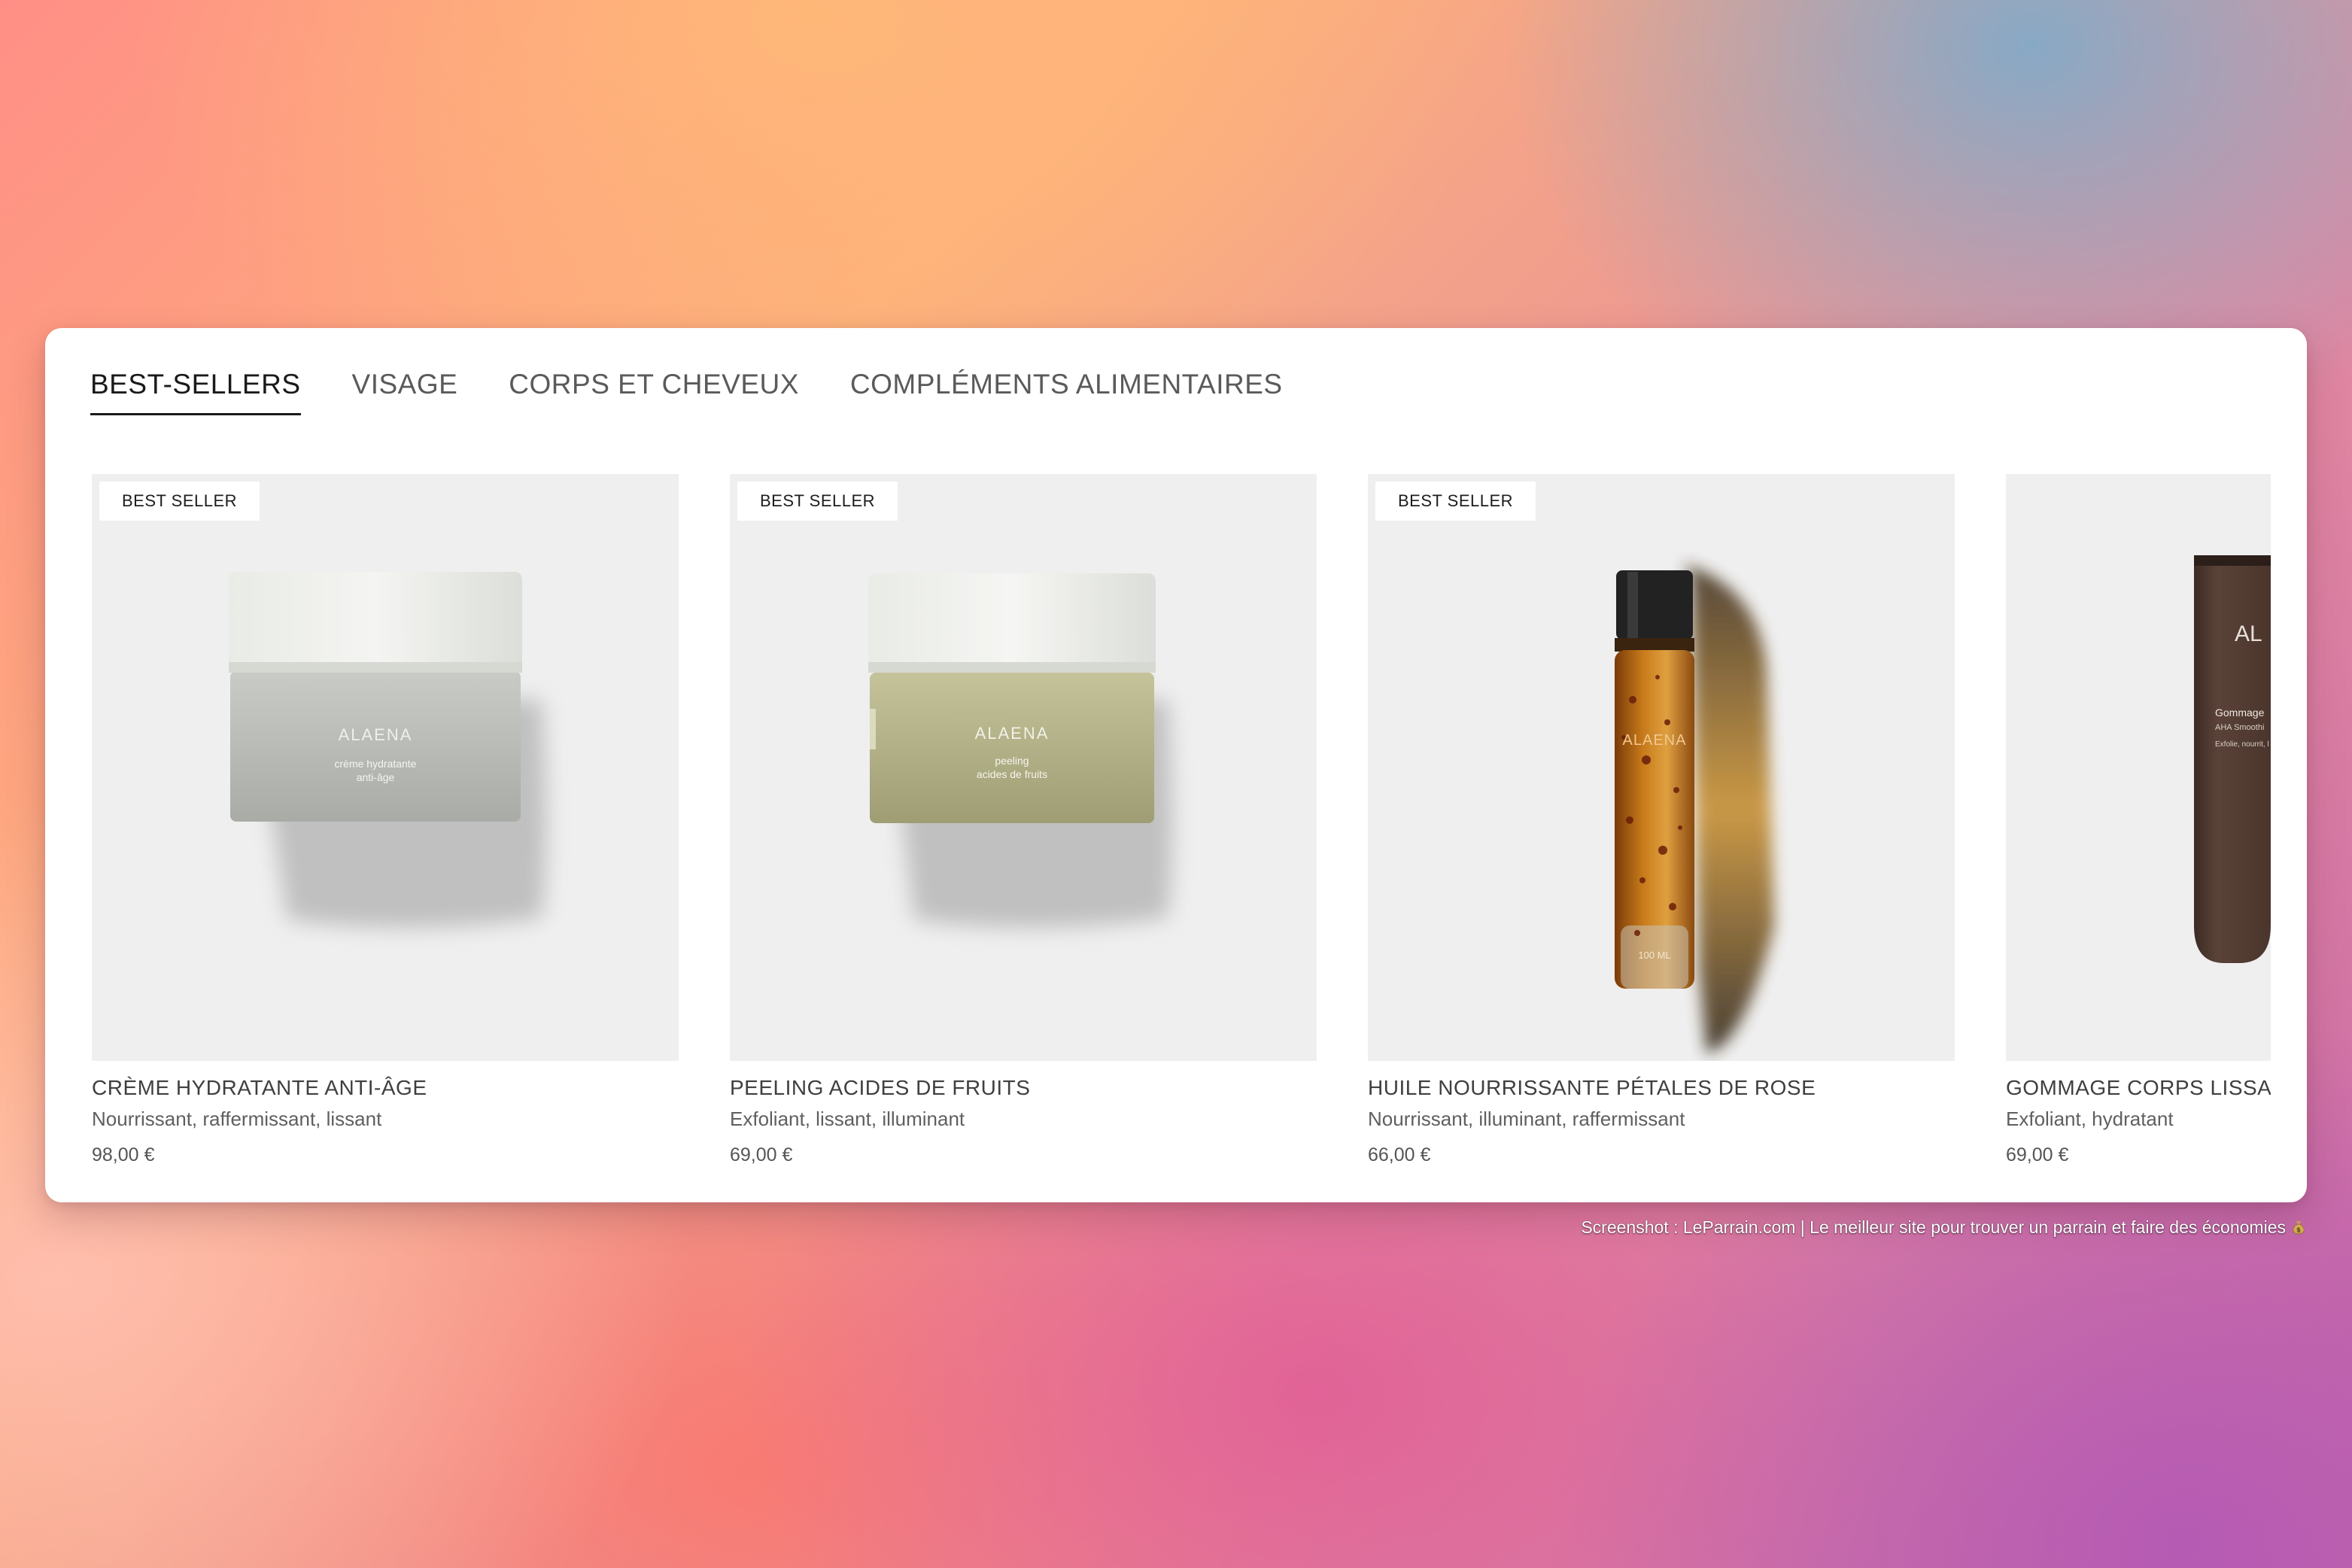  Describe the element at coordinates (1012, 761) in the screenshot. I see `svg-text: peeling` at that location.